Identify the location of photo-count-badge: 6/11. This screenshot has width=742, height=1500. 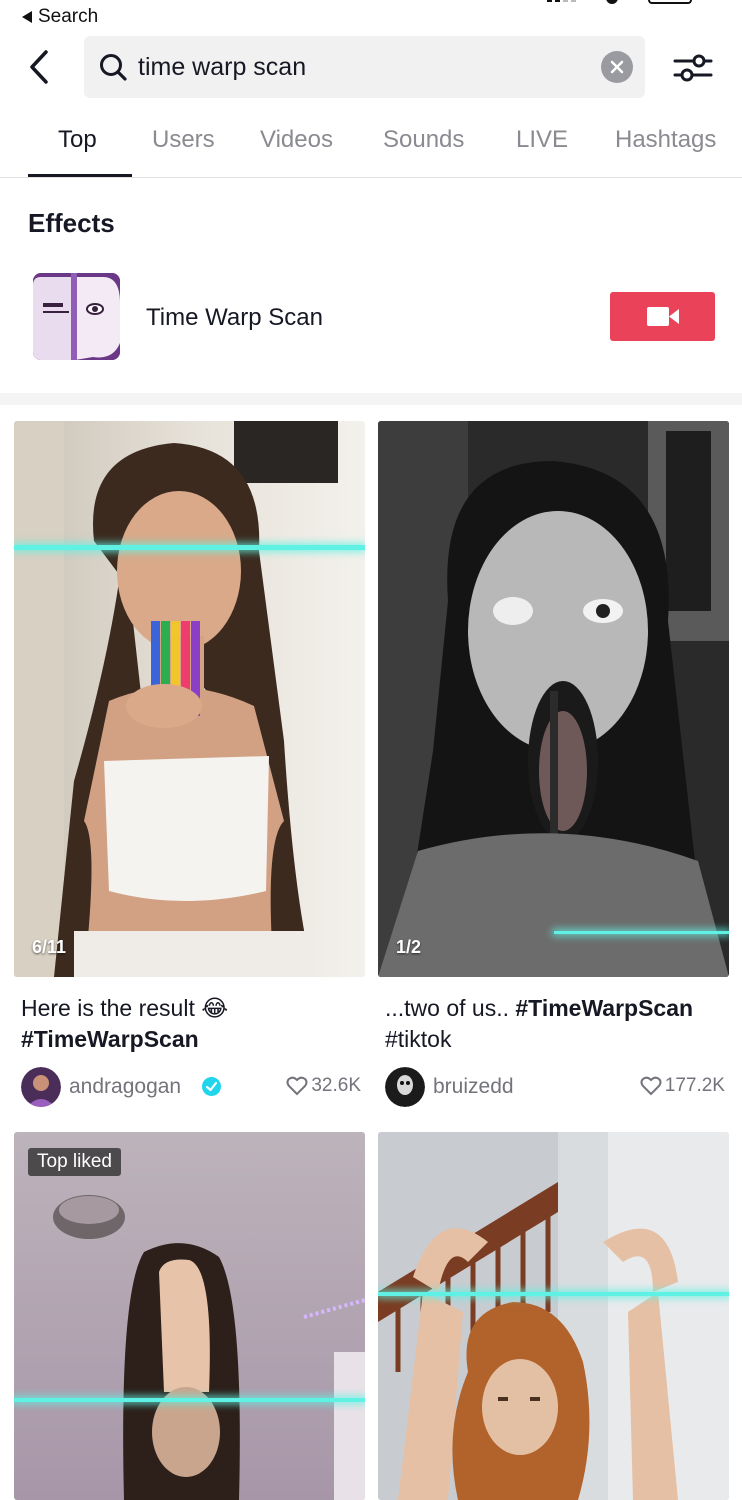
(49, 947).